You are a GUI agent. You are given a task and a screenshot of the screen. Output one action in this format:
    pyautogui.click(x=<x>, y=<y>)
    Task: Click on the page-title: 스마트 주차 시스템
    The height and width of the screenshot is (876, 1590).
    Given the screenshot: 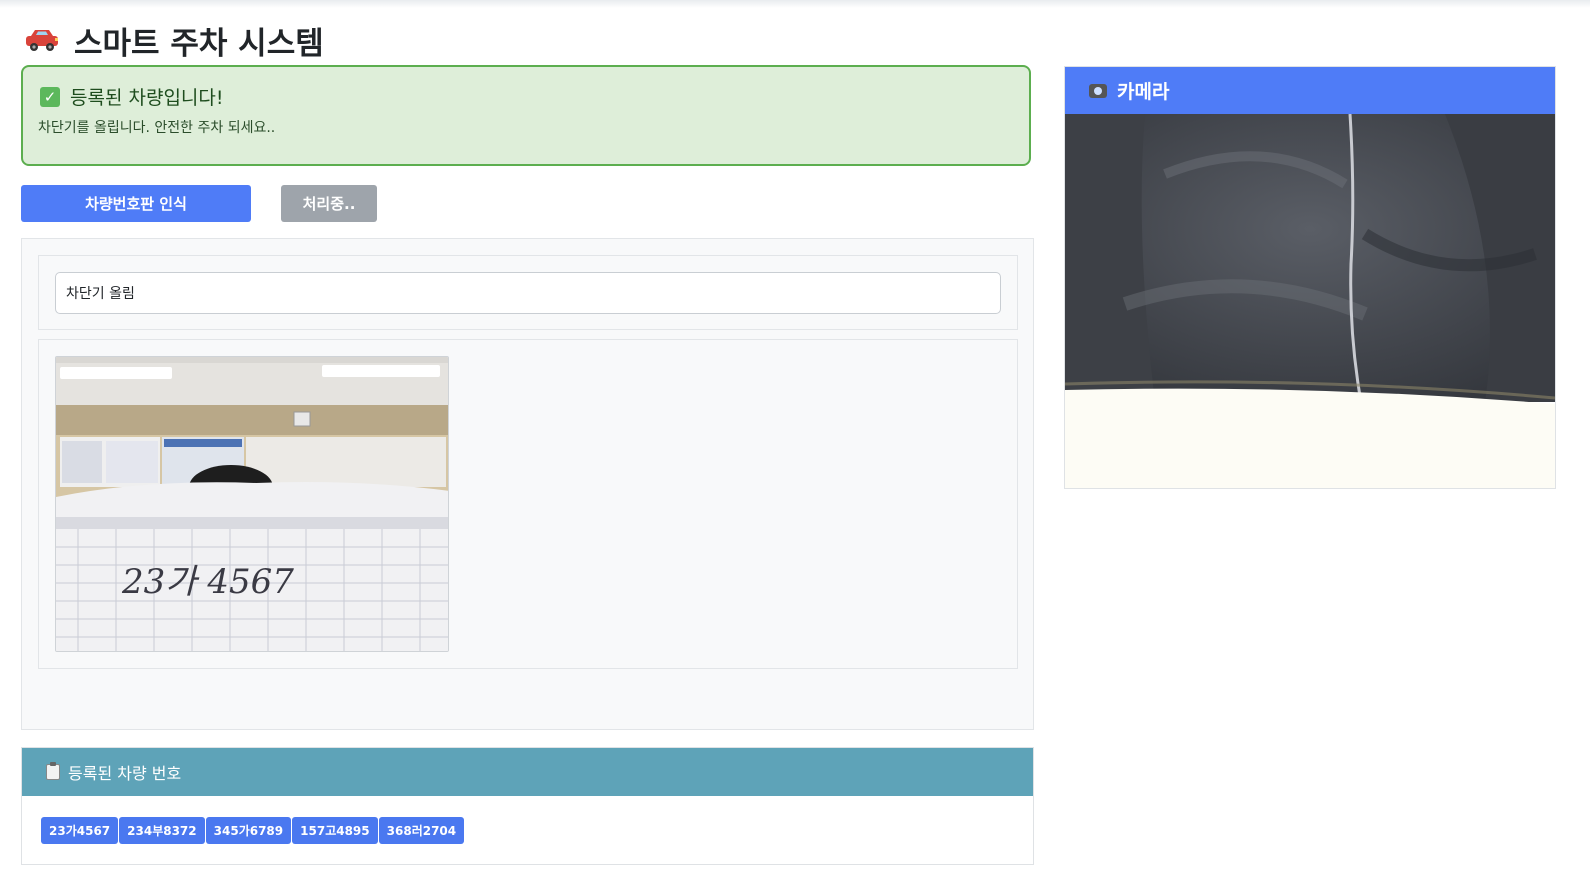 What is the action you would take?
    pyautogui.click(x=174, y=40)
    